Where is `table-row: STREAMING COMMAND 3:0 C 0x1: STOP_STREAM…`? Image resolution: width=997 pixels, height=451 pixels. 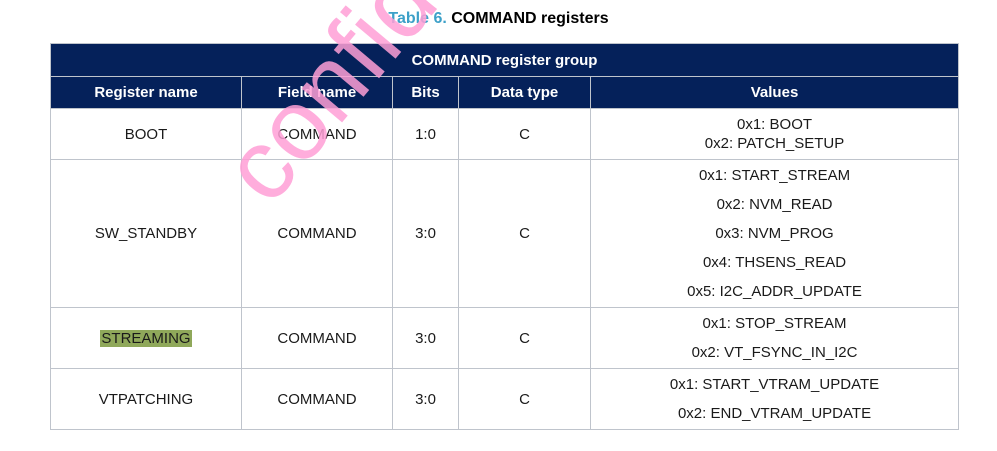 table-row: STREAMING COMMAND 3:0 C 0x1: STOP_STREAM… is located at coordinates (505, 338).